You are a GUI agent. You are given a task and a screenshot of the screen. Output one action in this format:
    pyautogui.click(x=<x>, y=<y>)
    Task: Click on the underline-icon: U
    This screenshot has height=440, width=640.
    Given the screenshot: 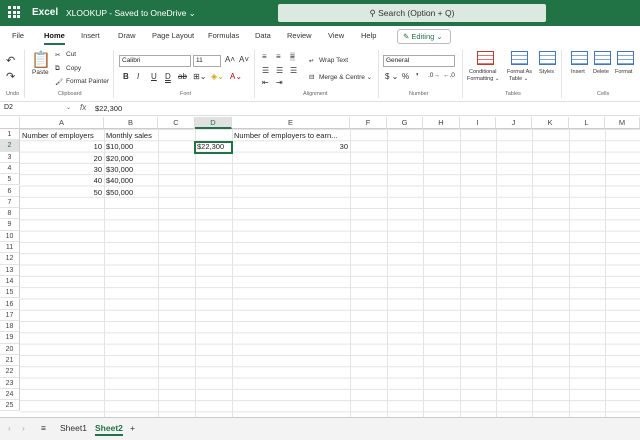 What is the action you would take?
    pyautogui.click(x=154, y=76)
    